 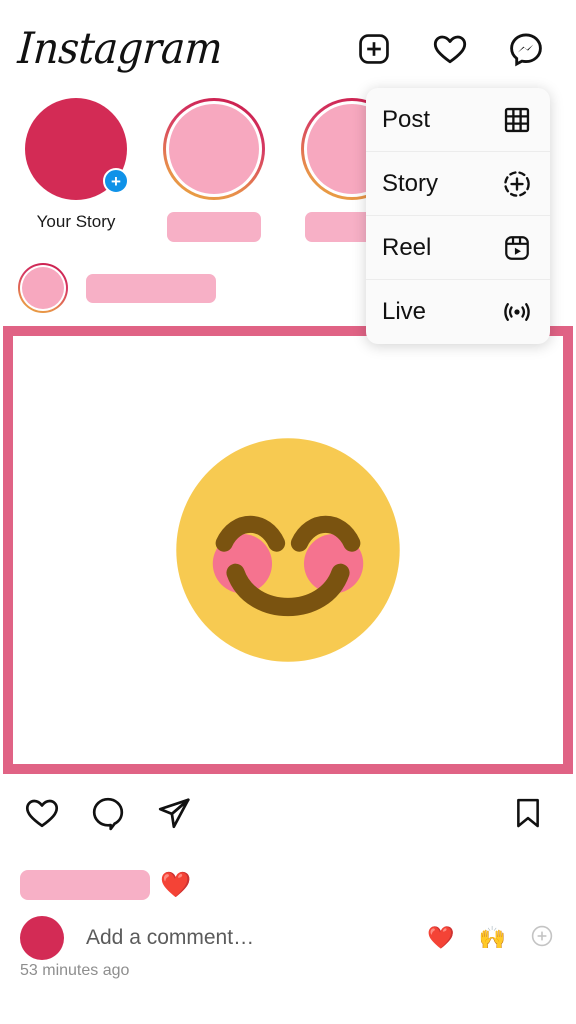 I want to click on menu-item-label: Live, so click(x=404, y=311).